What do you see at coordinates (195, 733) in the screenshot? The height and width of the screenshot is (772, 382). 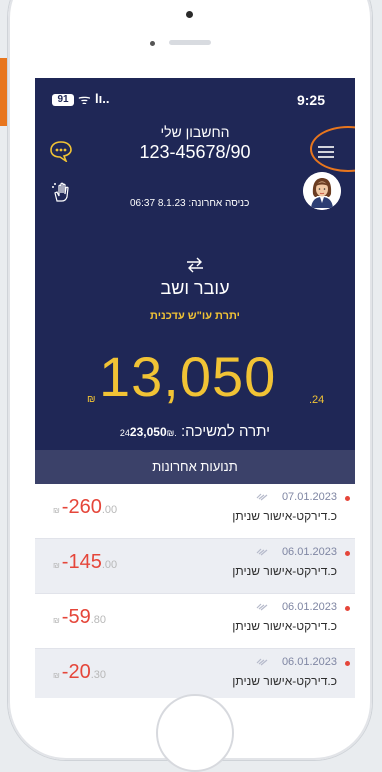 I see `home-button` at bounding box center [195, 733].